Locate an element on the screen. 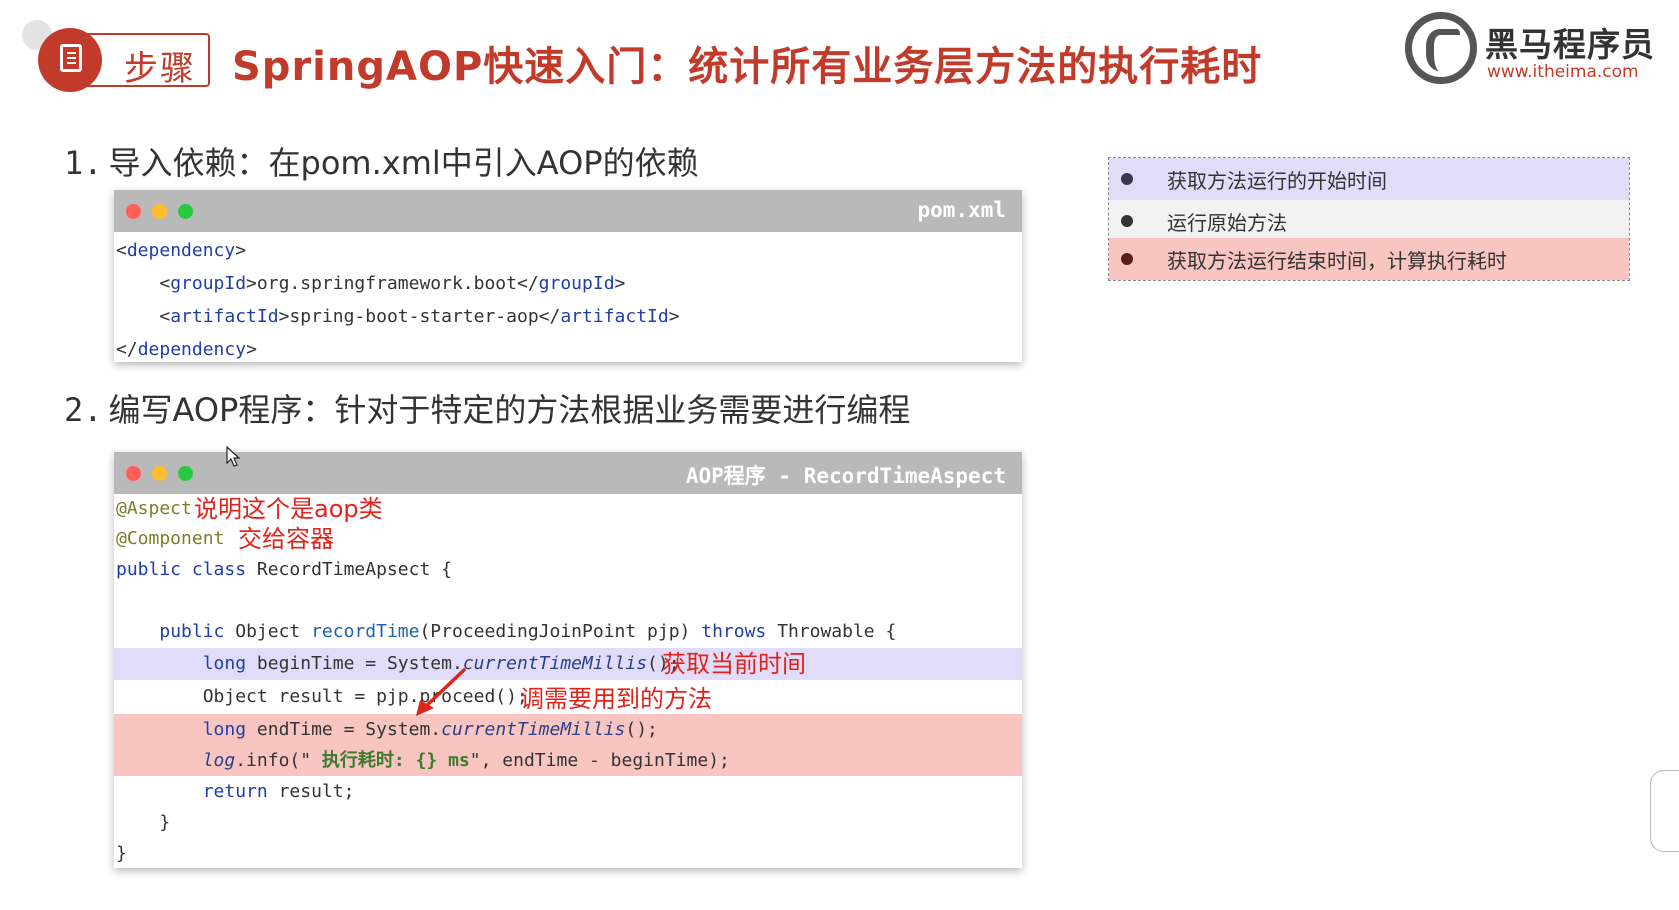 This screenshot has width=1679, height=910. annotation-note: 说明这个是aop类 is located at coordinates (288, 509).